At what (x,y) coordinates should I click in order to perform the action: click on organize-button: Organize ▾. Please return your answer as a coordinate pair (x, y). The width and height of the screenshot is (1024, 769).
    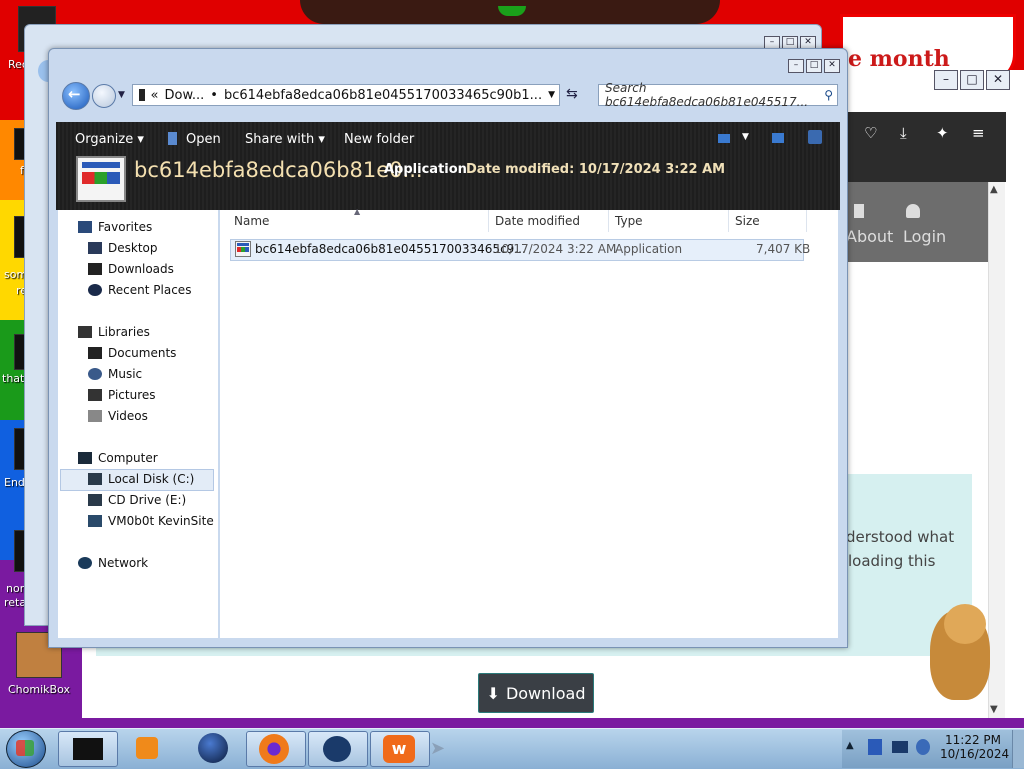
    Looking at the image, I should click on (109, 139).